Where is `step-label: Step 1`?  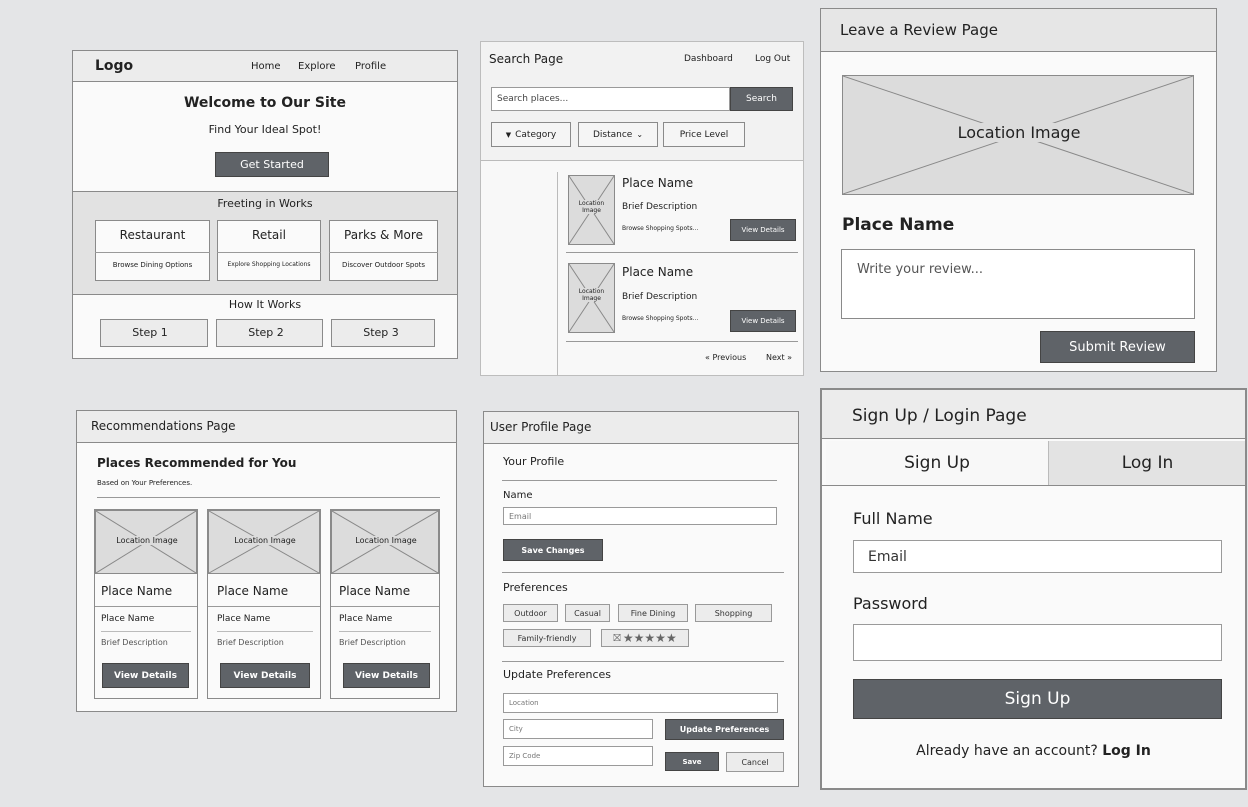
step-label: Step 1 is located at coordinates (150, 332).